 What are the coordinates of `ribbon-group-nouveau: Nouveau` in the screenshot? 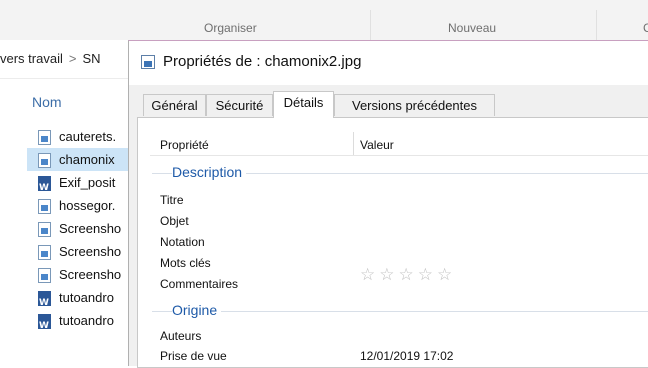 It's located at (472, 28).